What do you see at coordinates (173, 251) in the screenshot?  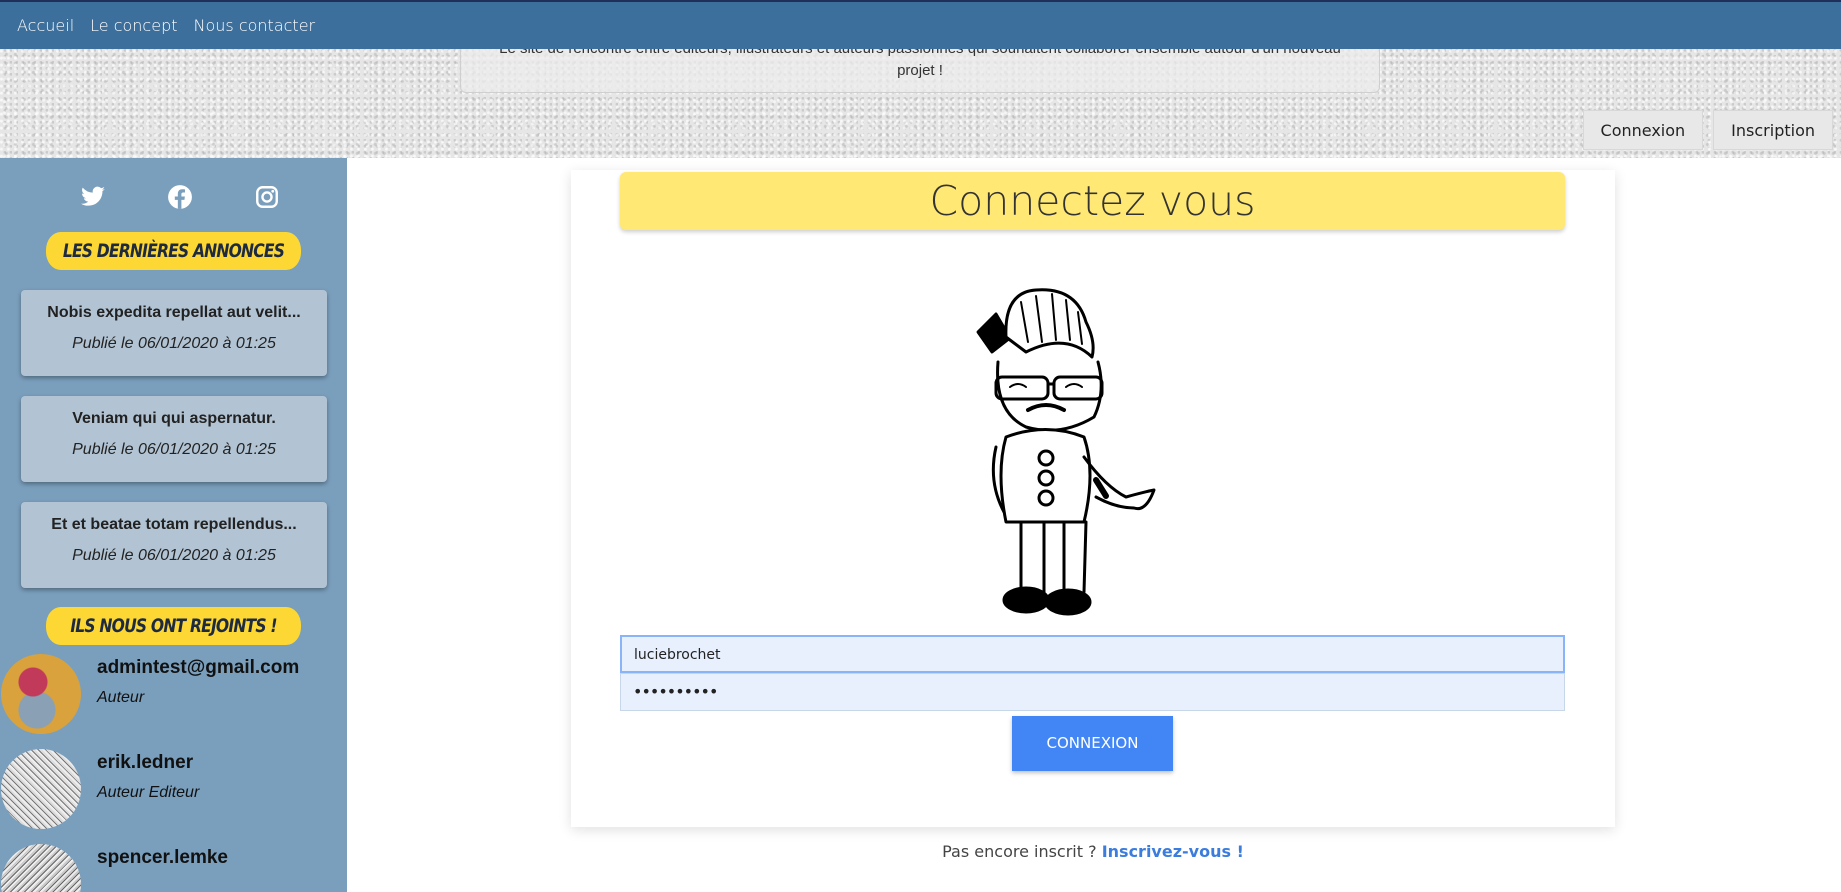 I see `latest-announcements-heading: LES DERNIÈRES ANNONCES` at bounding box center [173, 251].